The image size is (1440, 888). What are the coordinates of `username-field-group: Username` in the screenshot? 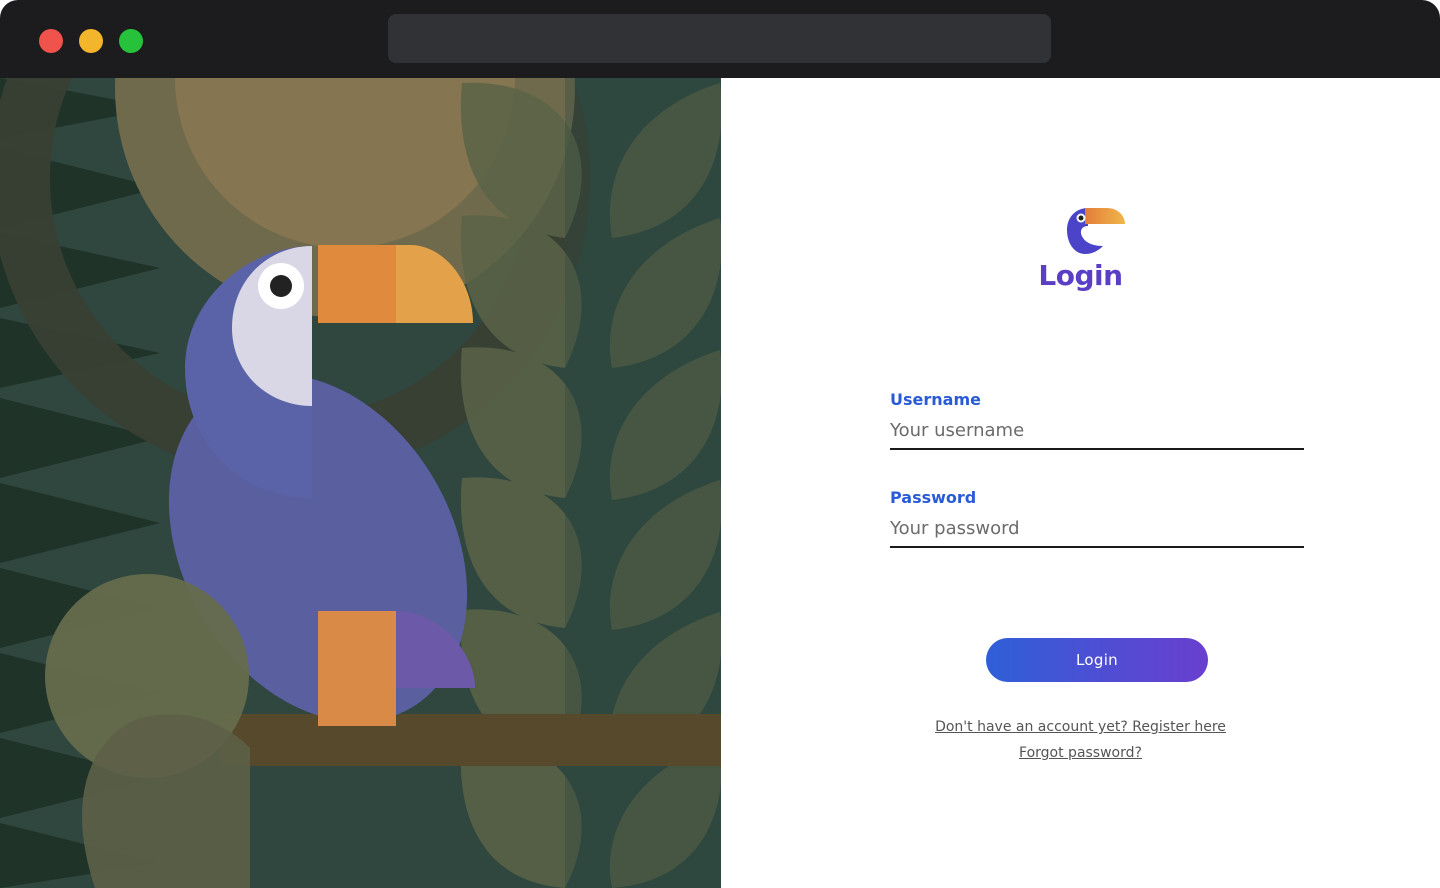 It's located at (1097, 420).